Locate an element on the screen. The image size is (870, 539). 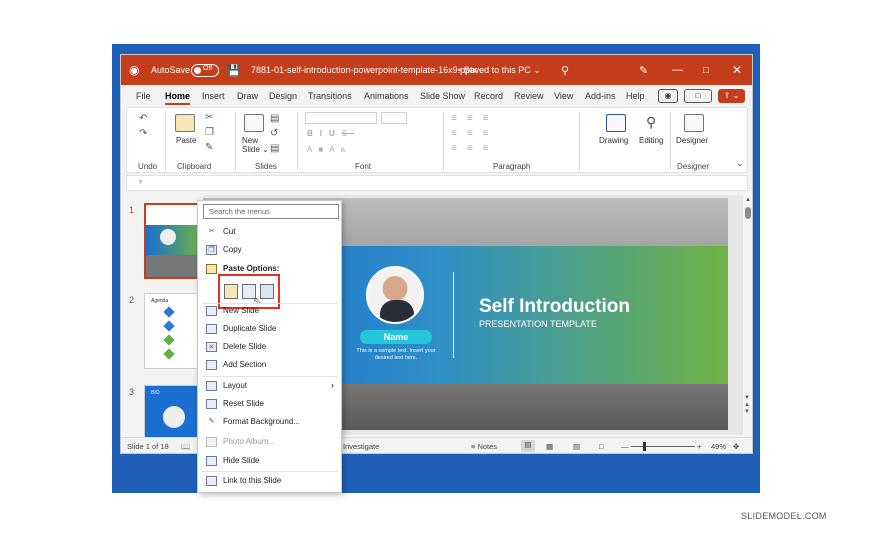
minimize-icon: — is located at coordinates (677, 70).